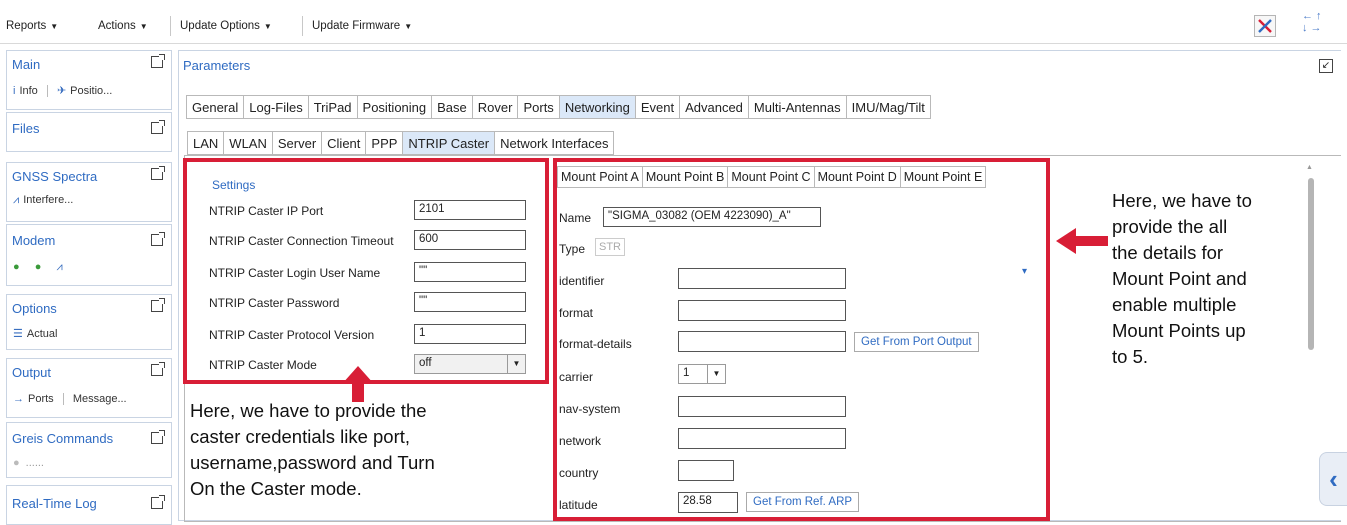  I want to click on vertical-scrollbar: ▲, so click(1310, 259).